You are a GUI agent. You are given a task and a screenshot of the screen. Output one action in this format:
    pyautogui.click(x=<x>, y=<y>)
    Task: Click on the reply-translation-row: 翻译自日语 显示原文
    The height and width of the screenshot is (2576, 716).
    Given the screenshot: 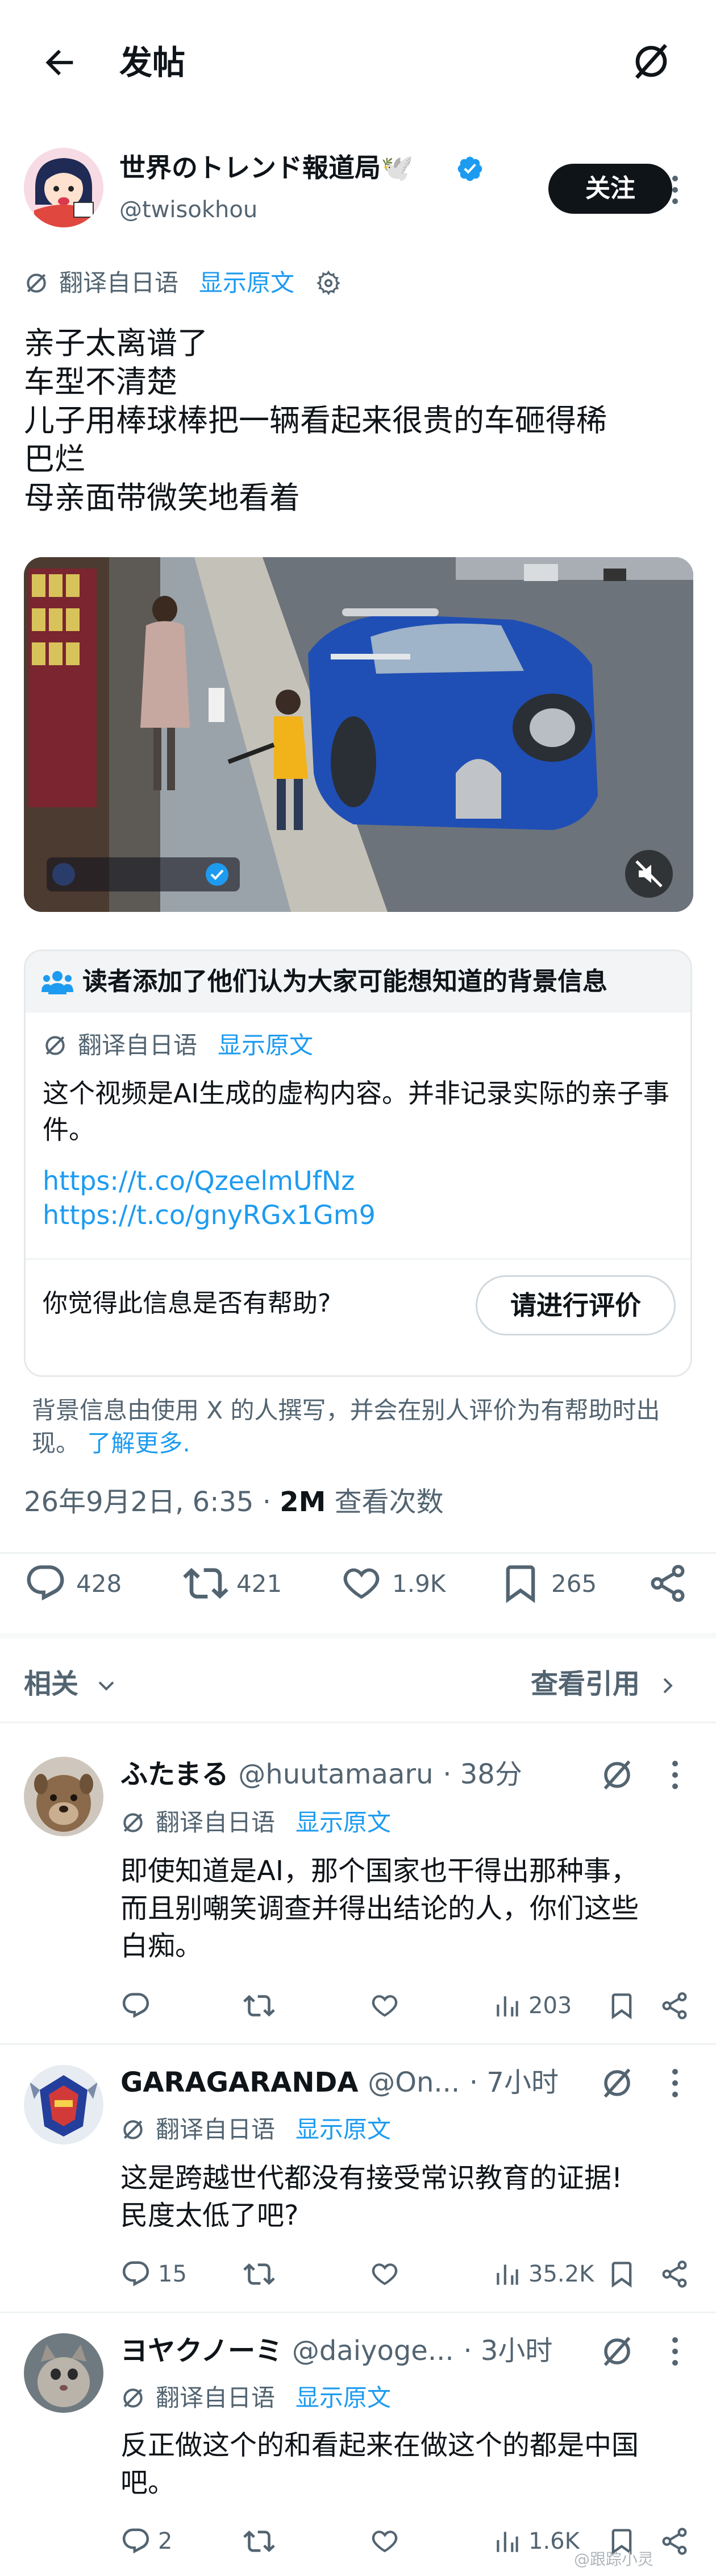 What is the action you would take?
    pyautogui.click(x=255, y=2398)
    